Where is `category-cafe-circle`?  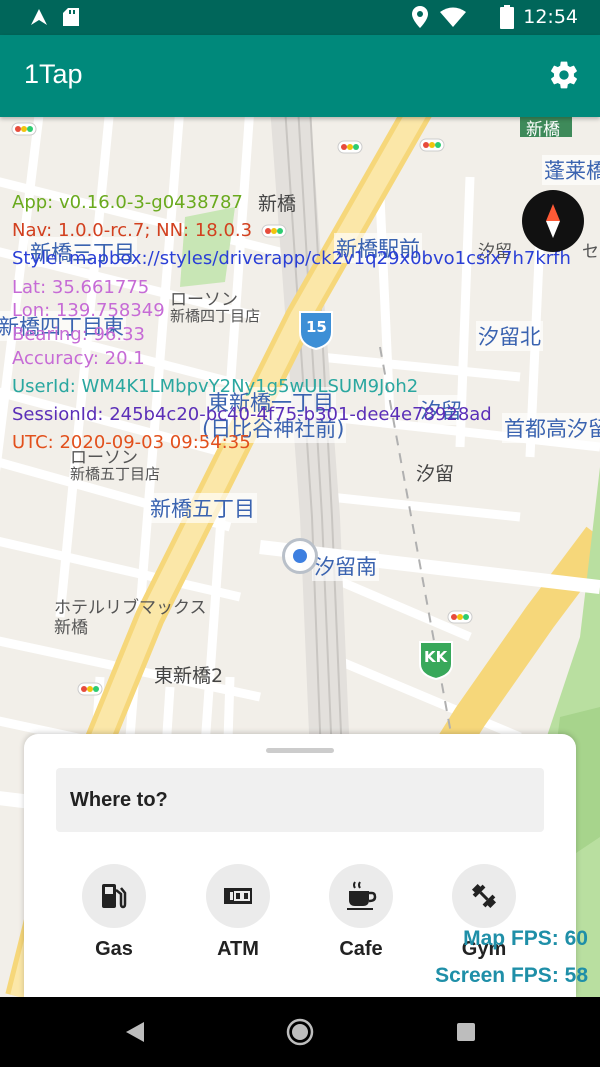
category-cafe-circle is located at coordinates (361, 896).